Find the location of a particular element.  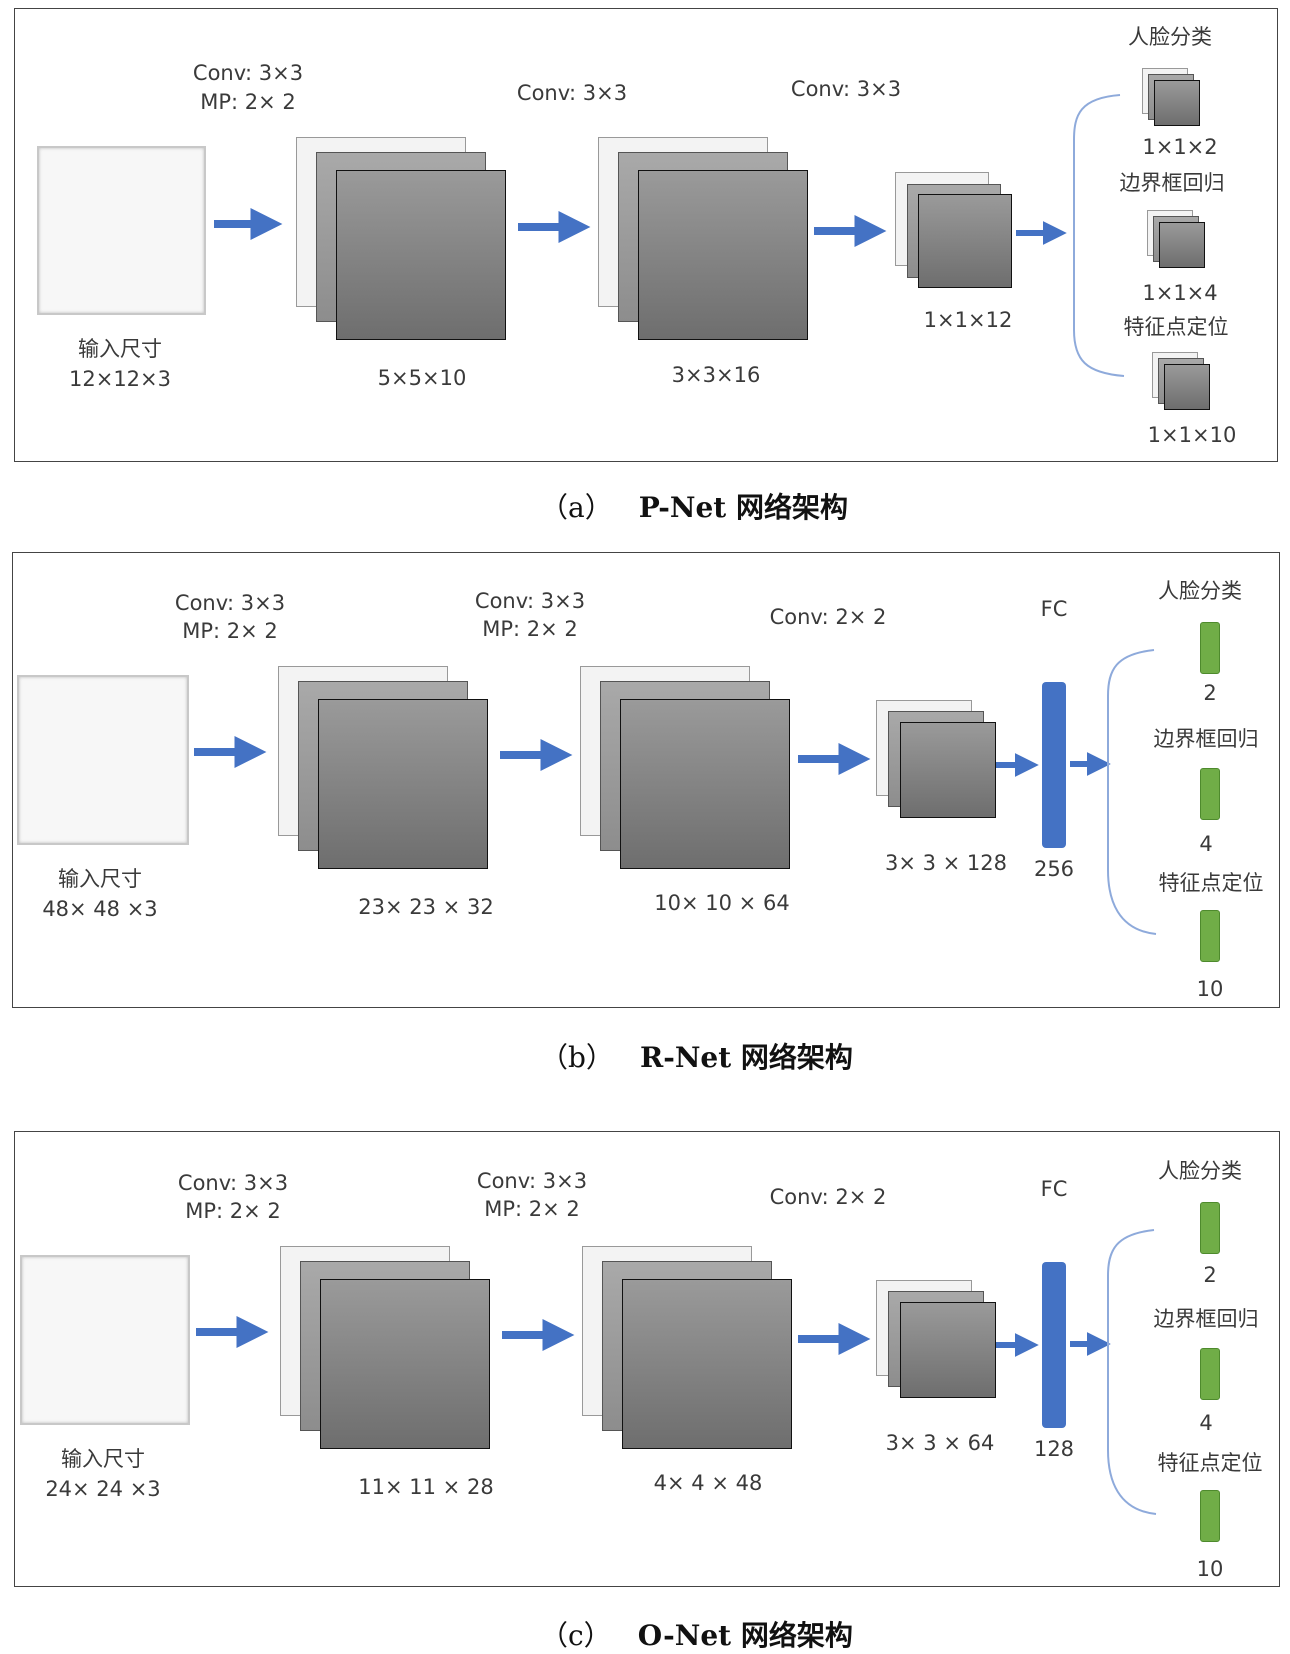

pnet-output-brace is located at coordinates (1099, 235).